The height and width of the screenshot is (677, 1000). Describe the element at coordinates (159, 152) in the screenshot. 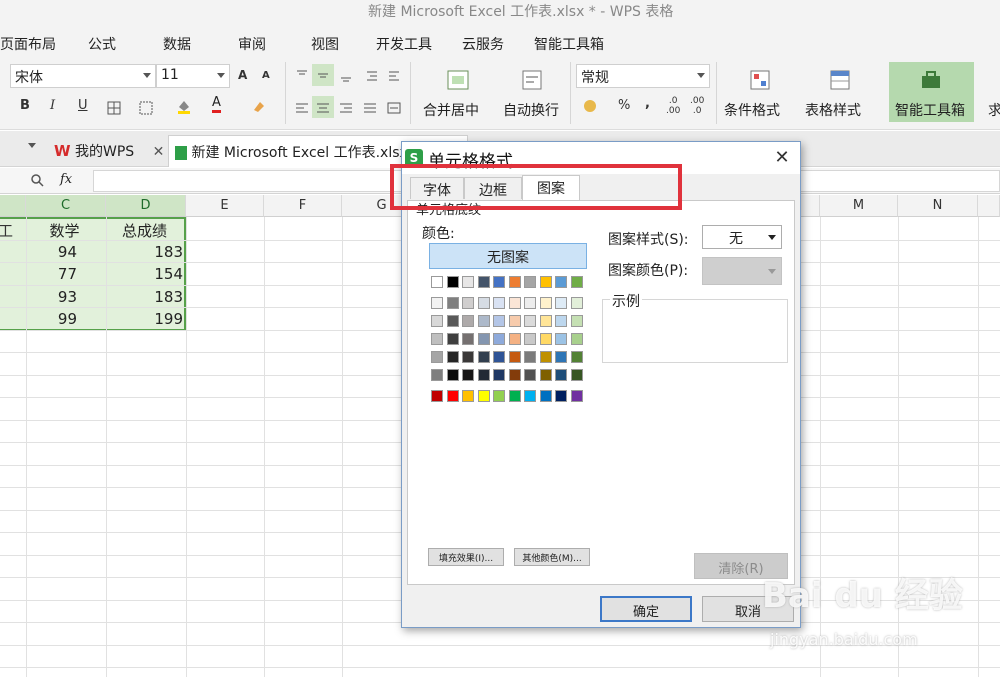

I see `close-icon: ✕` at that location.